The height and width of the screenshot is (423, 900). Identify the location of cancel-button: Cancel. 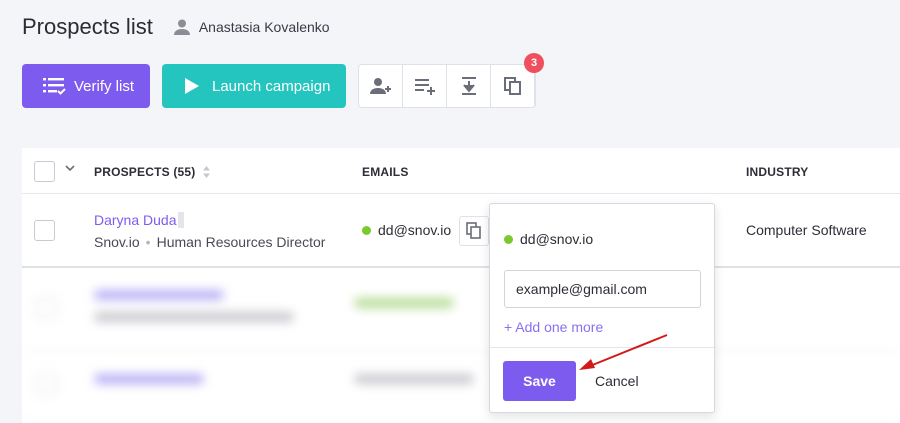
(617, 381).